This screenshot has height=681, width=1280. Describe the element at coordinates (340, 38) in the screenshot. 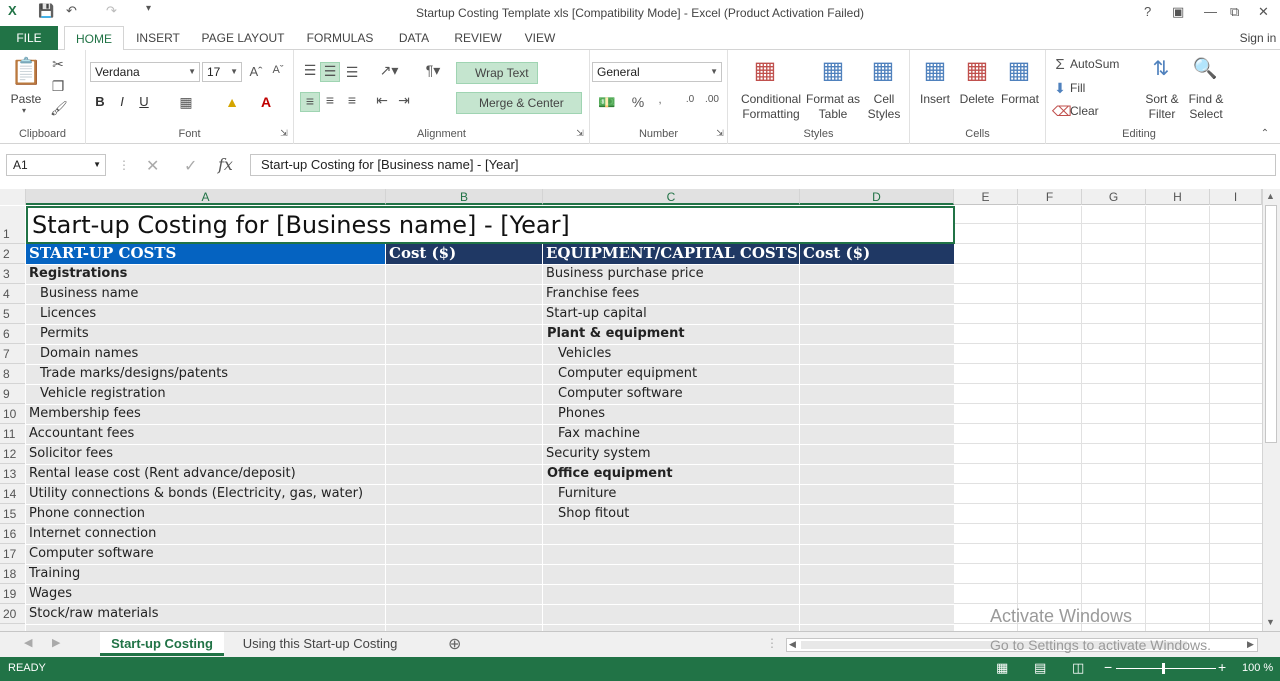

I see `tab-formulas: FORMULAS` at that location.